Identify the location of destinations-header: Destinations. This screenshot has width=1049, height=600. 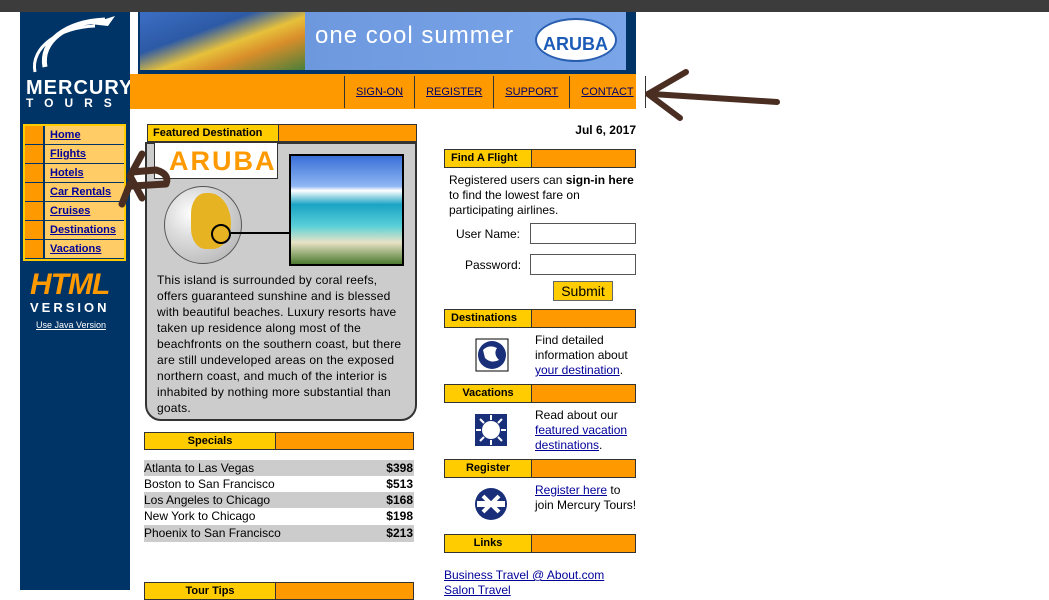
(540, 318).